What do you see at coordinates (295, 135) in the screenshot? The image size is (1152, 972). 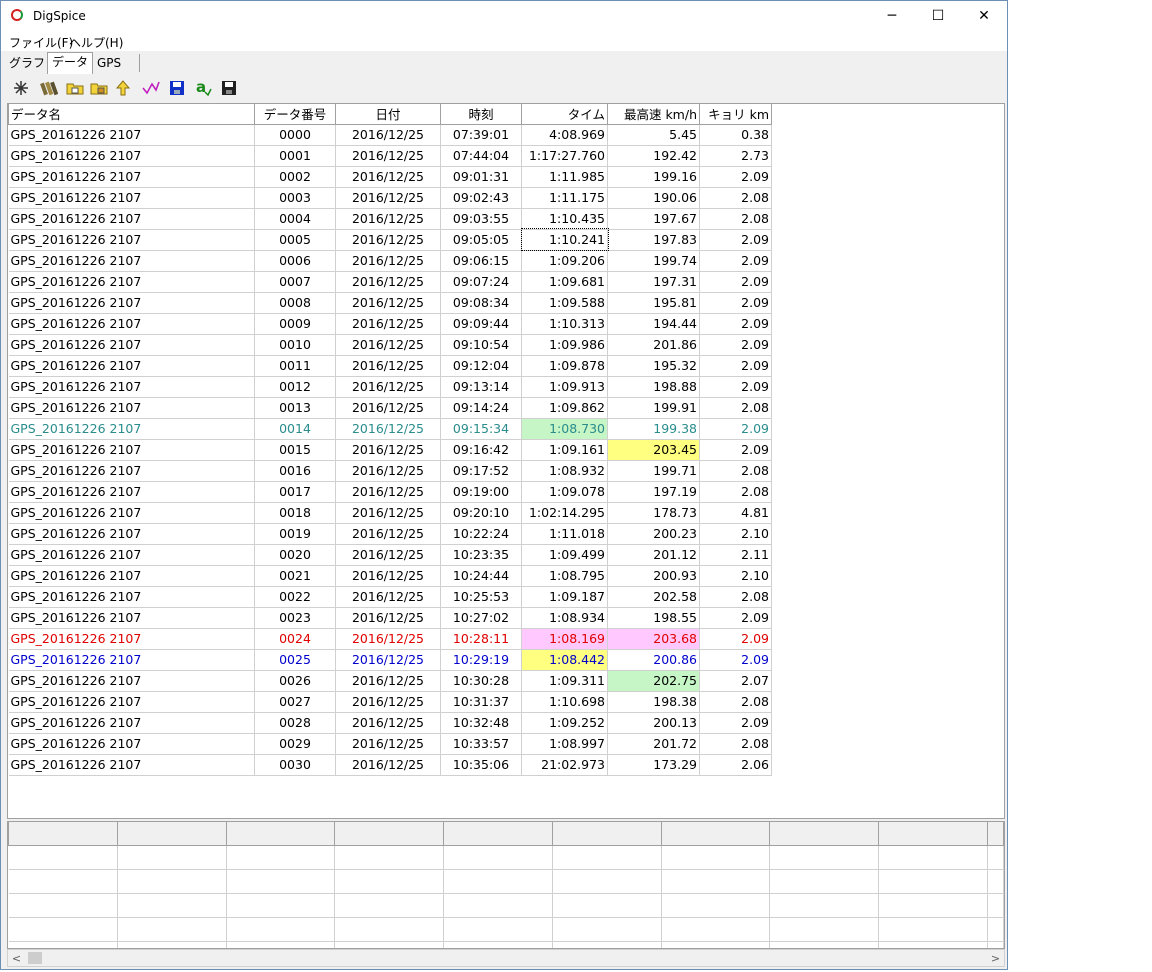 I see `cell-number: 0000` at bounding box center [295, 135].